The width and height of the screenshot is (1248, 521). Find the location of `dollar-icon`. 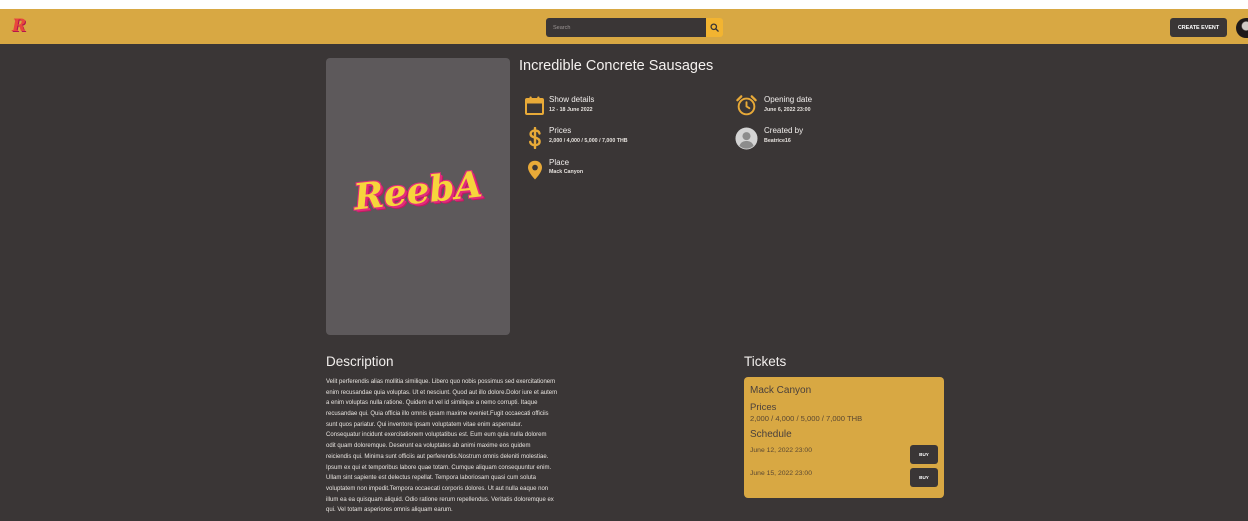

dollar-icon is located at coordinates (535, 138).